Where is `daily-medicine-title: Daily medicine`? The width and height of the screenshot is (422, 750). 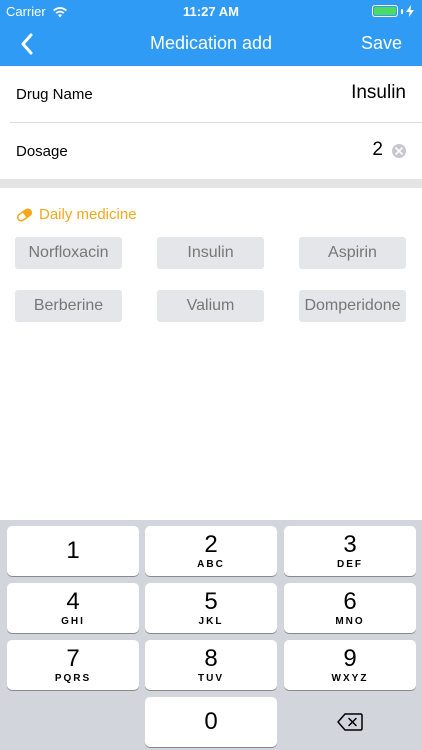
daily-medicine-title: Daily medicine is located at coordinates (88, 214).